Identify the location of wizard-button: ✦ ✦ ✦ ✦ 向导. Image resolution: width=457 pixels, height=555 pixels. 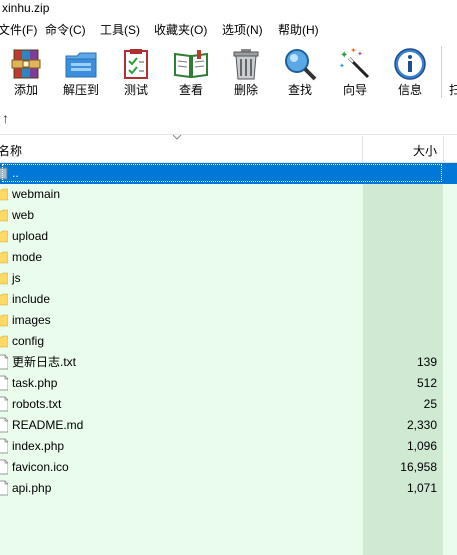
(355, 72).